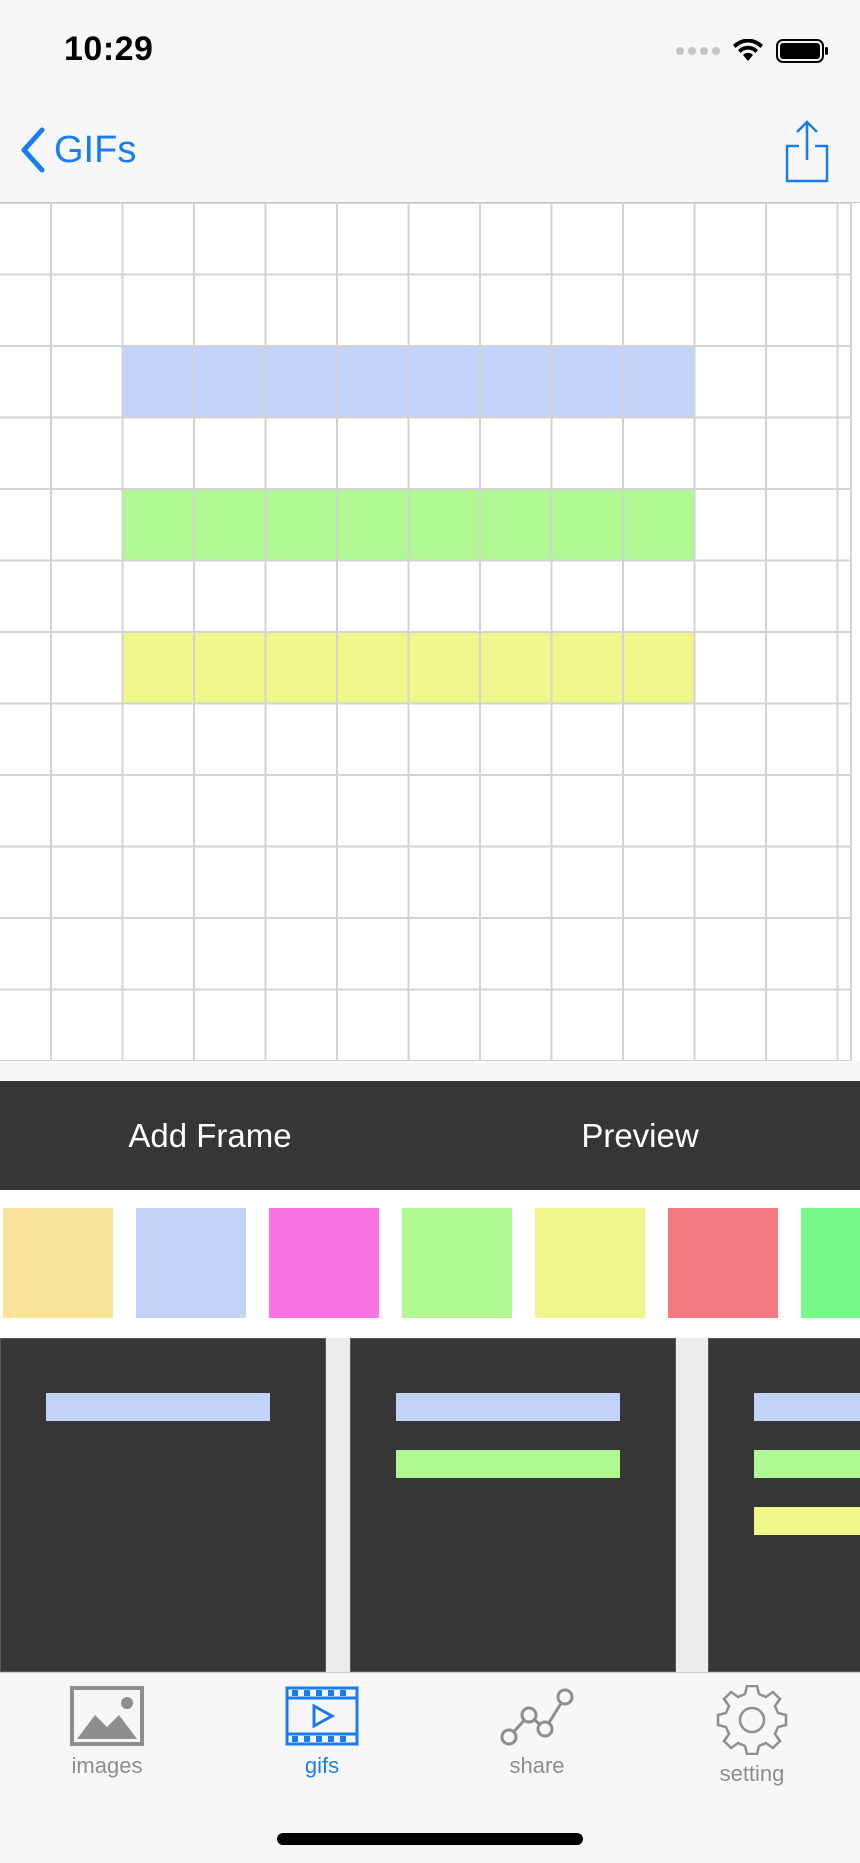 This screenshot has height=1863, width=860. I want to click on share-icon, so click(807, 151).